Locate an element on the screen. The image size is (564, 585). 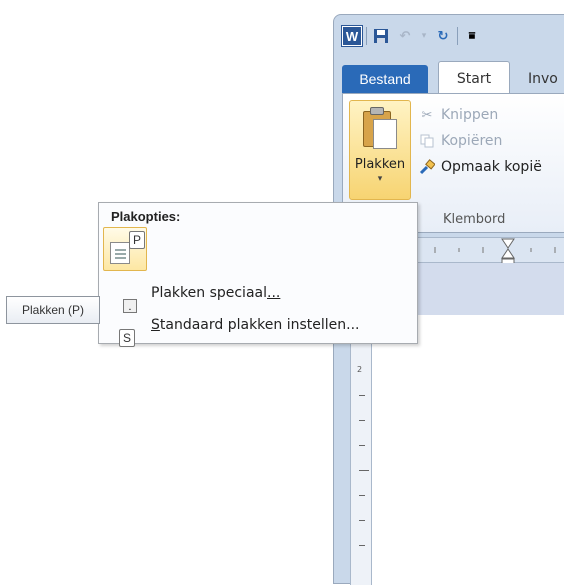
paste-options-heading: Plakopties: is located at coordinates (146, 216).